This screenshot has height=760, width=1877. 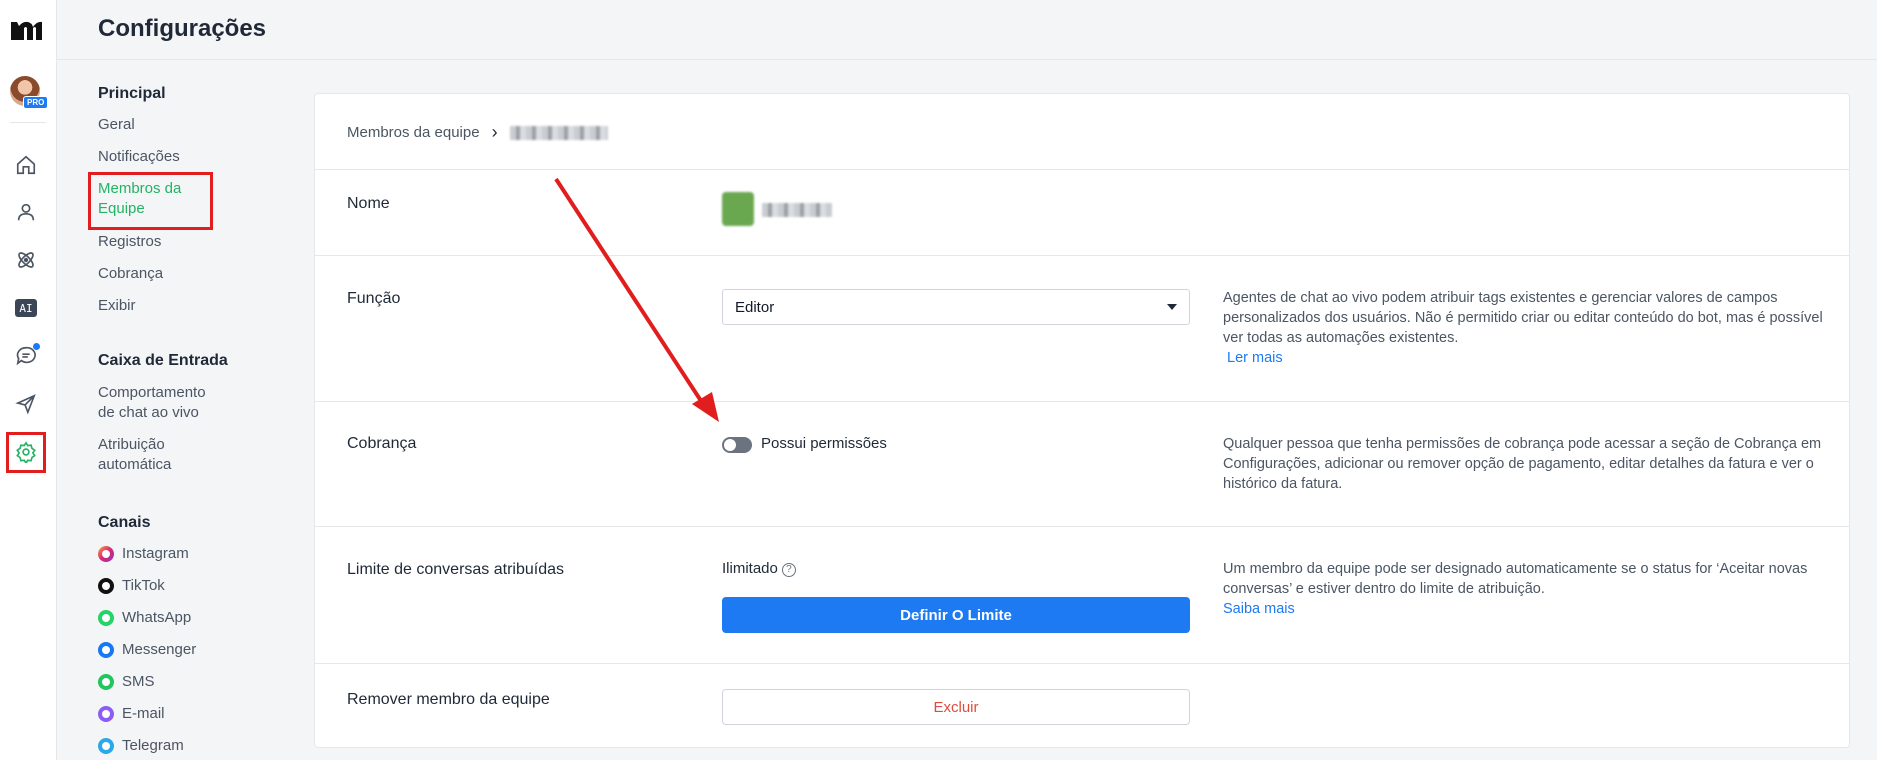 I want to click on breadcrumb-root-link: Membros da equipe, so click(x=413, y=132).